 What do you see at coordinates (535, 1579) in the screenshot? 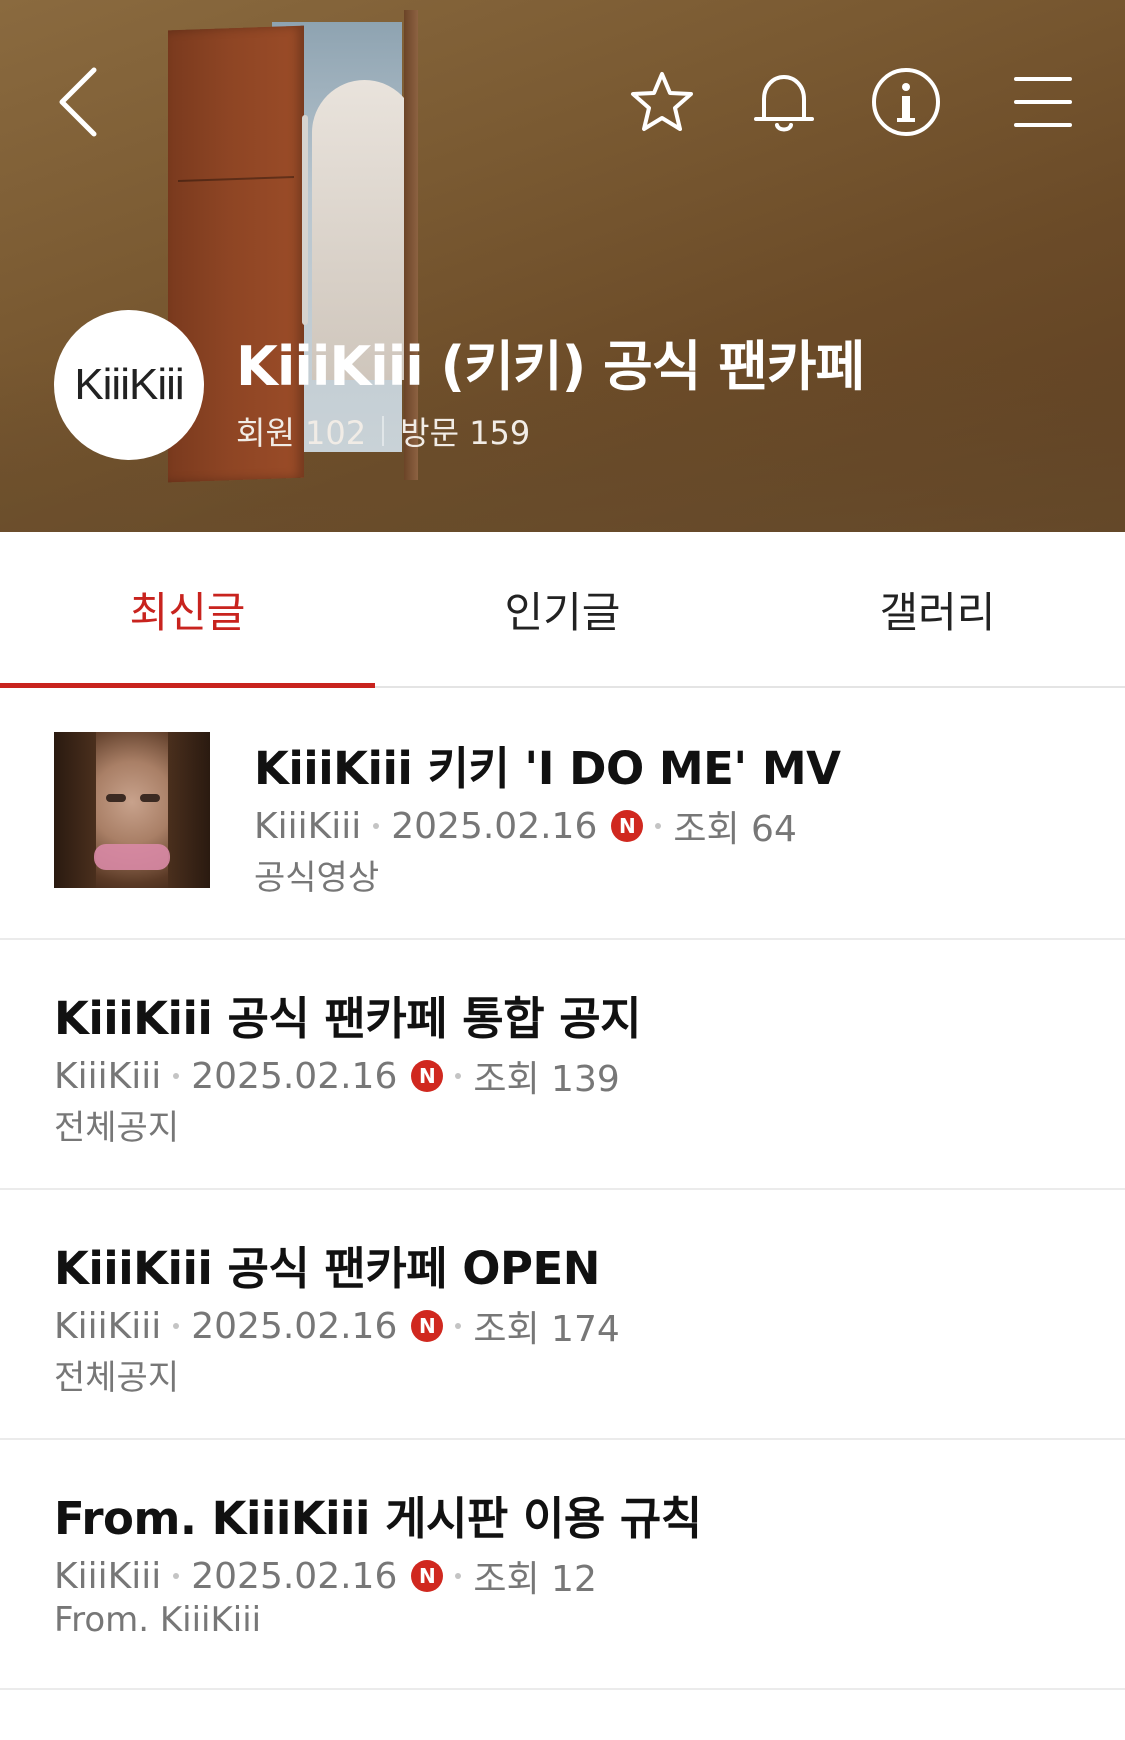
I see `post-views: 조회 12` at bounding box center [535, 1579].